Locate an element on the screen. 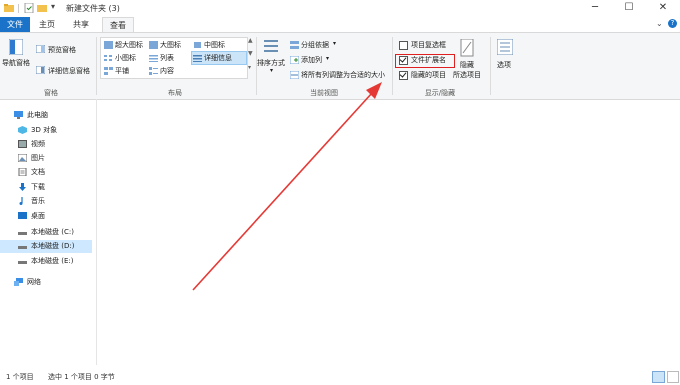 Image resolution: width=680 pixels, height=385 pixels. selection-info: 选中 1 个项目 0 字节 is located at coordinates (81, 377).